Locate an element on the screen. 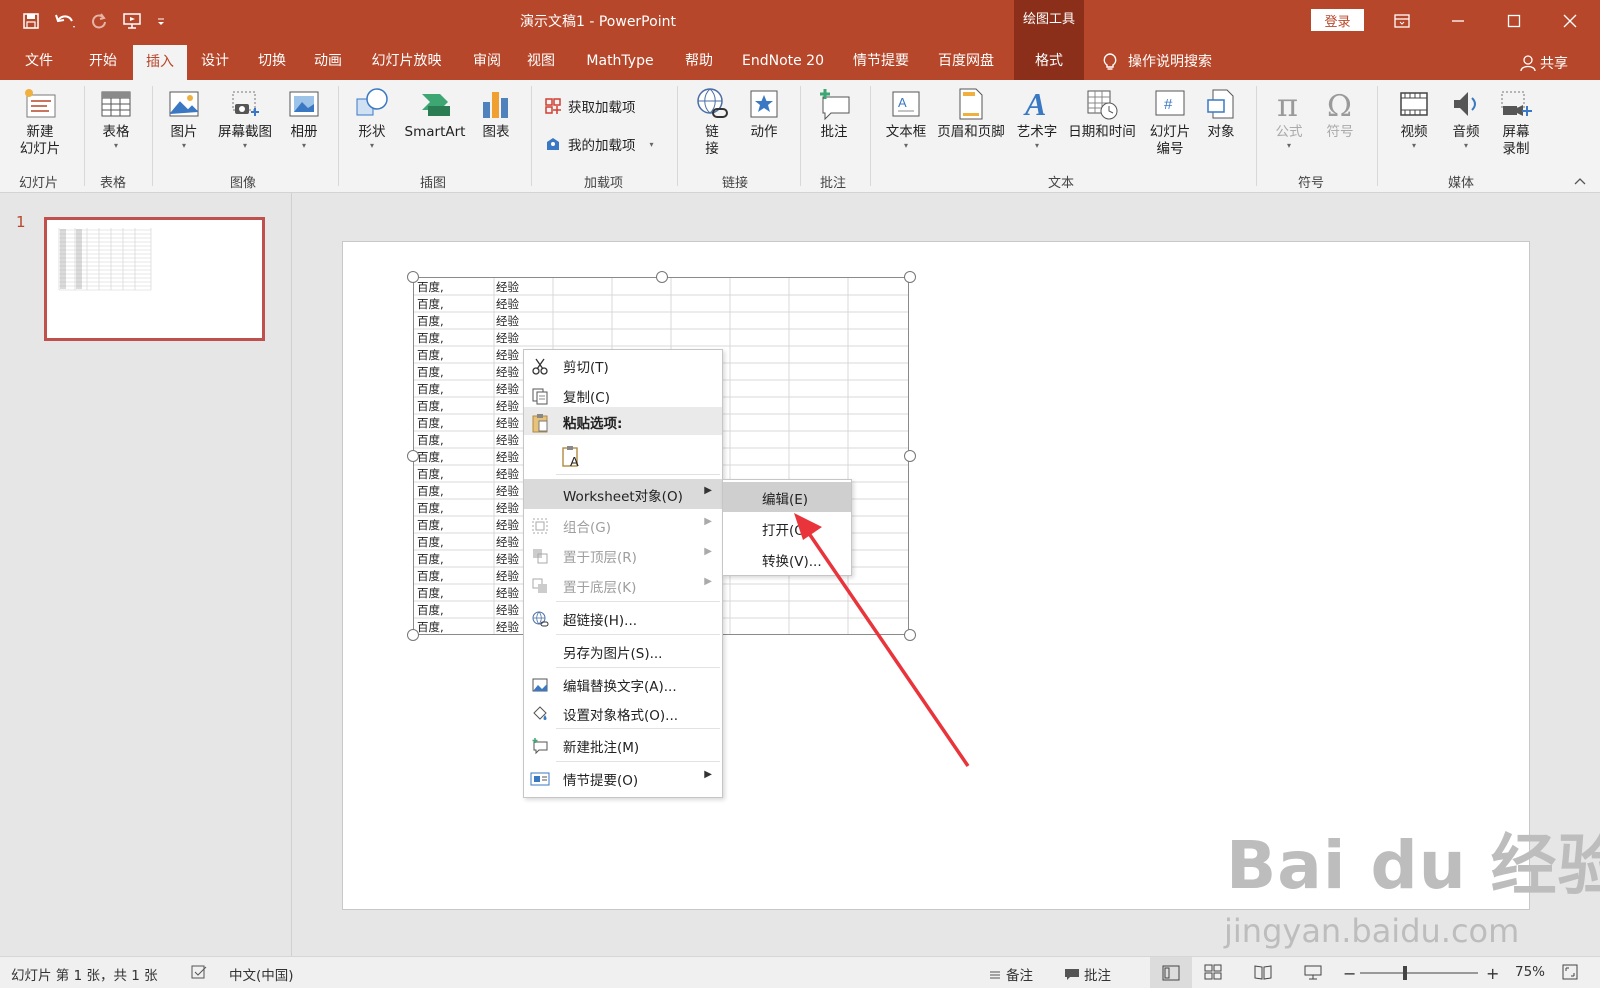 Image resolution: width=1600 pixels, height=988 pixels. customize-qat-icon is located at coordinates (161, 21).